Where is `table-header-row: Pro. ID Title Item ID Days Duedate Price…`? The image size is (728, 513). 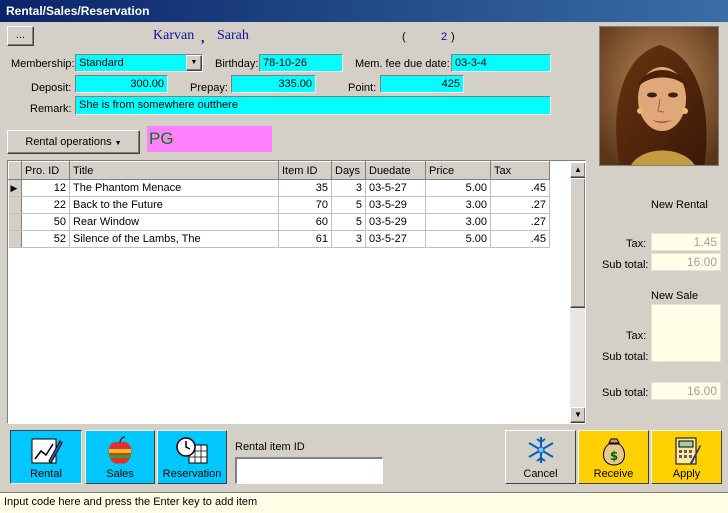 table-header-row: Pro. ID Title Item ID Days Duedate Price… is located at coordinates (279, 170).